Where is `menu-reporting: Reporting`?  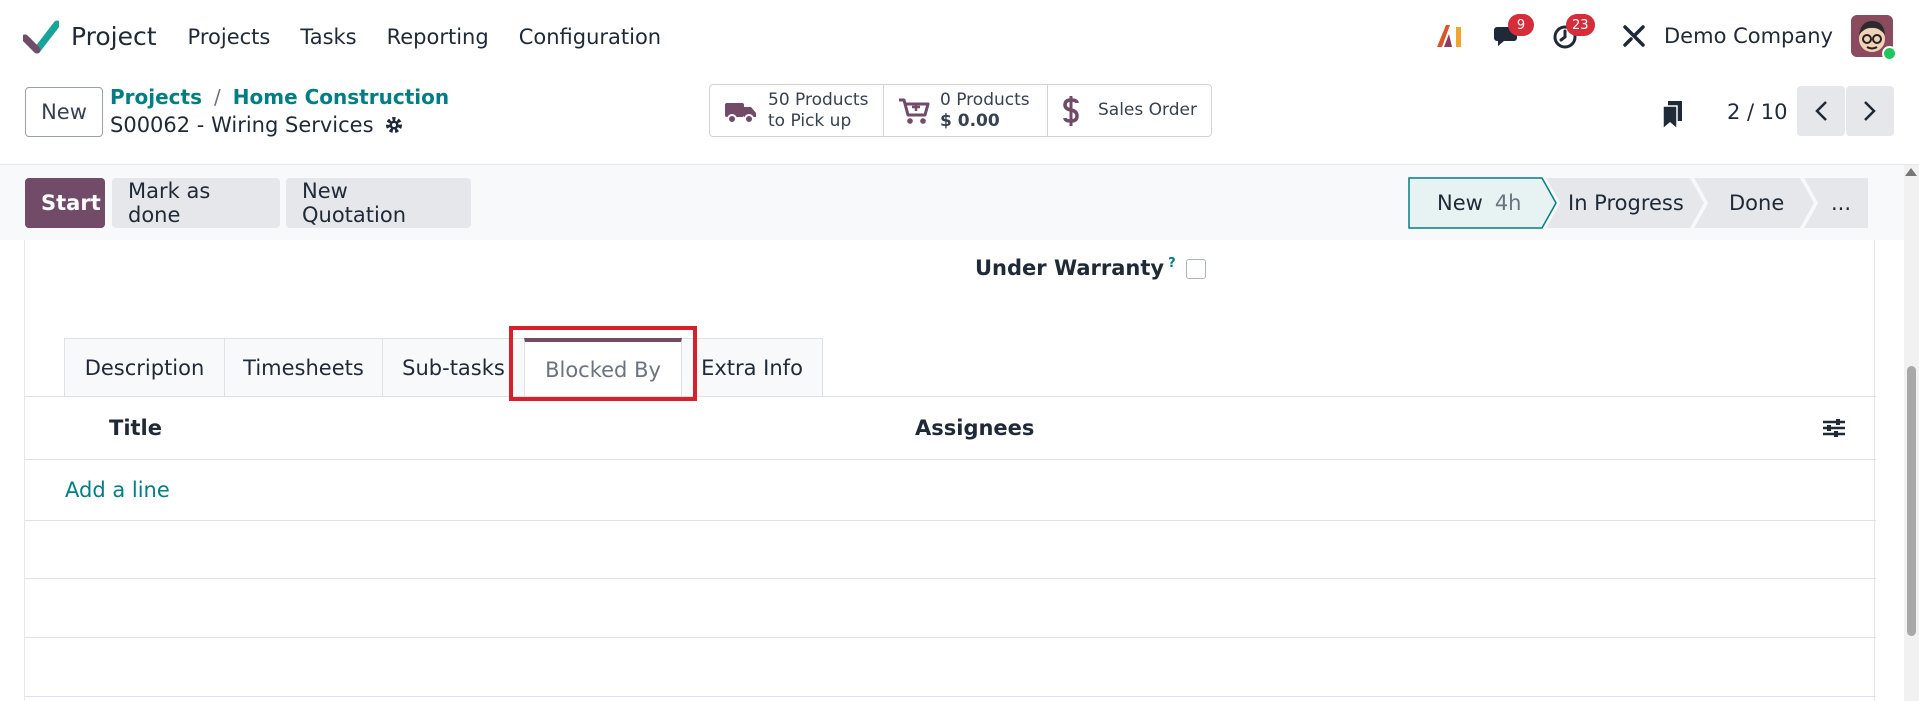 menu-reporting: Reporting is located at coordinates (438, 37).